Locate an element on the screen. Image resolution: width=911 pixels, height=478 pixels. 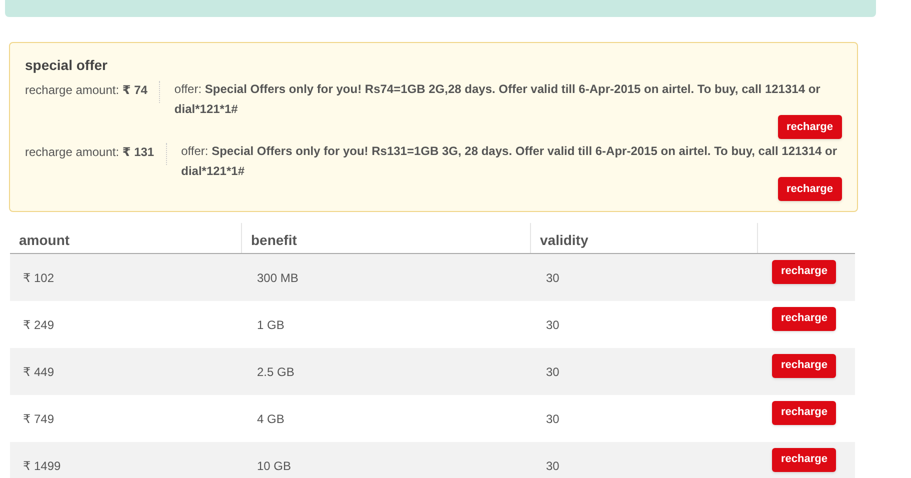
table-cell: 2.5 GB is located at coordinates (275, 371).